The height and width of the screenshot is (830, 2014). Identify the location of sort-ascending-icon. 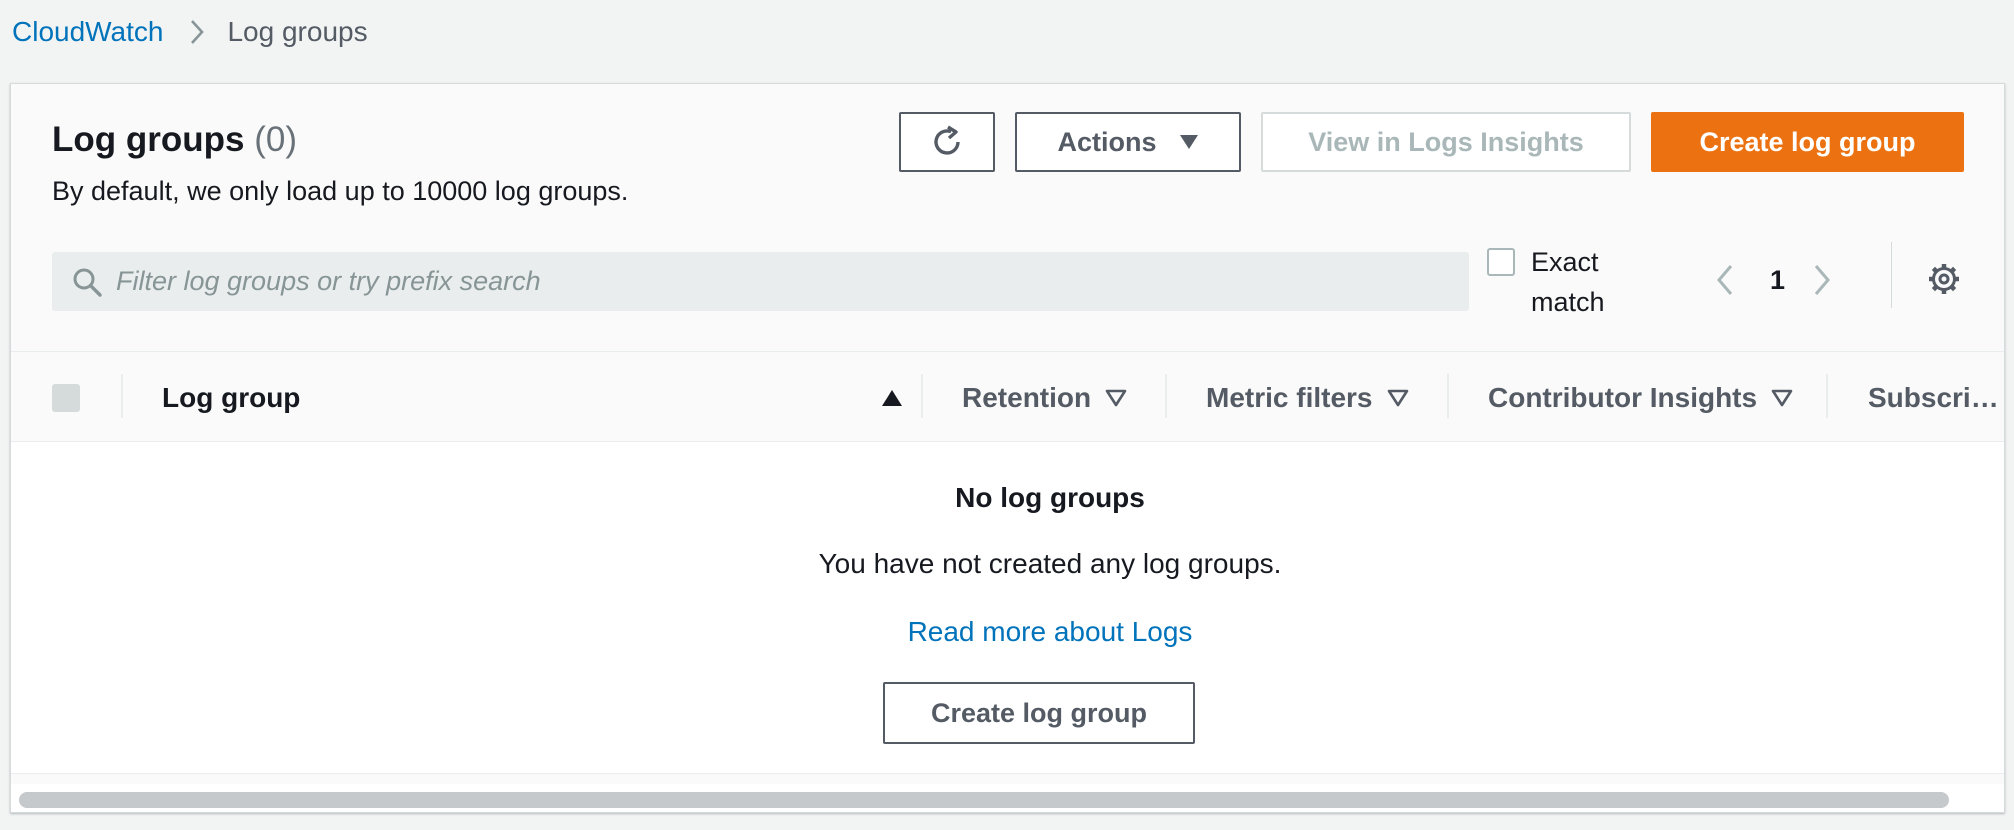
(892, 398).